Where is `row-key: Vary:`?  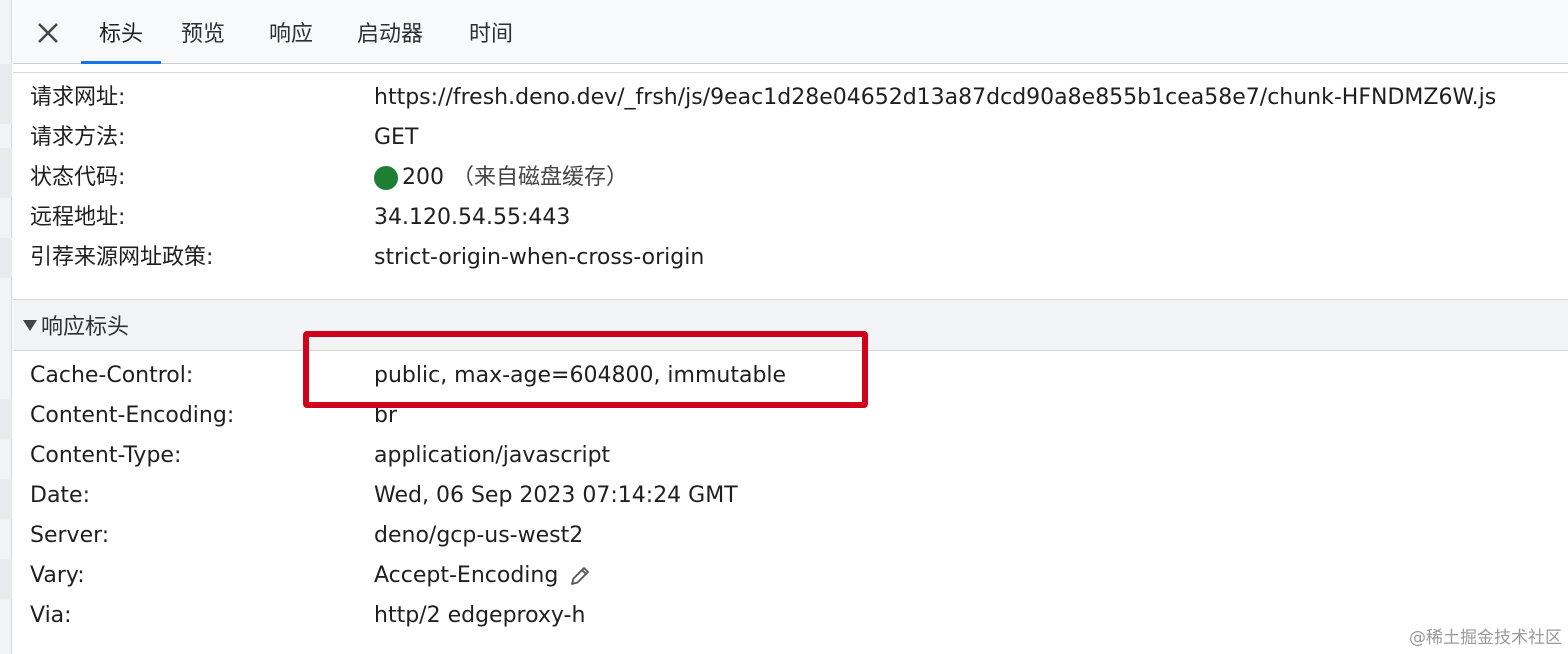
row-key: Vary: is located at coordinates (57, 575).